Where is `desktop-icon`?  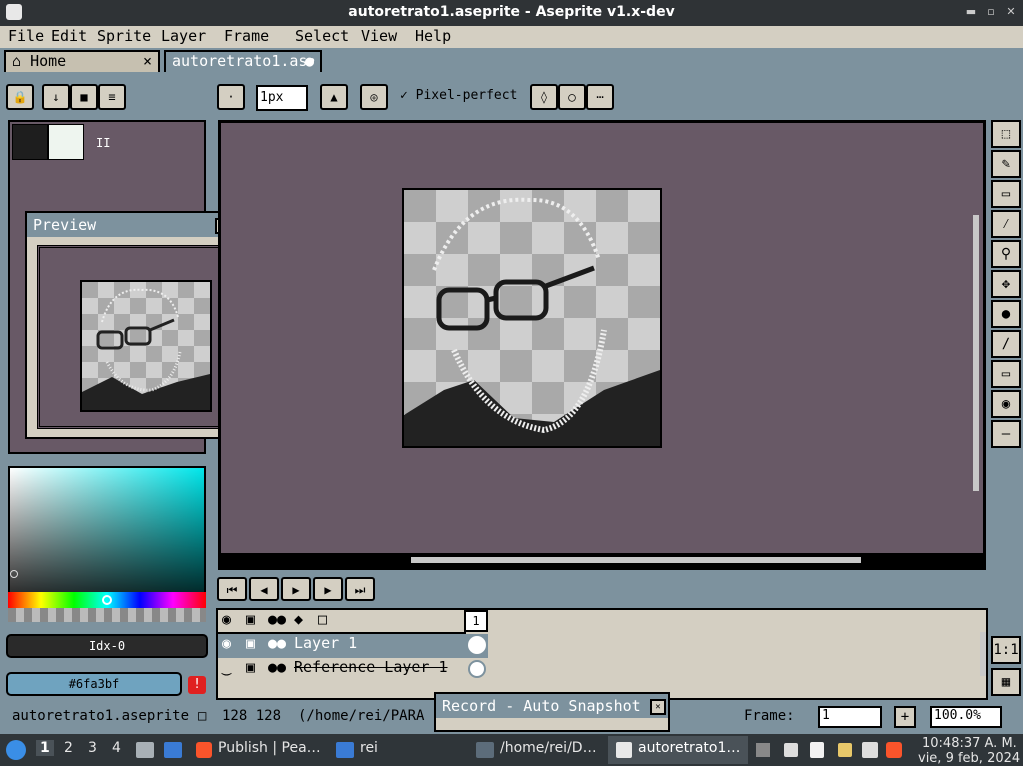 desktop-icon is located at coordinates (173, 750).